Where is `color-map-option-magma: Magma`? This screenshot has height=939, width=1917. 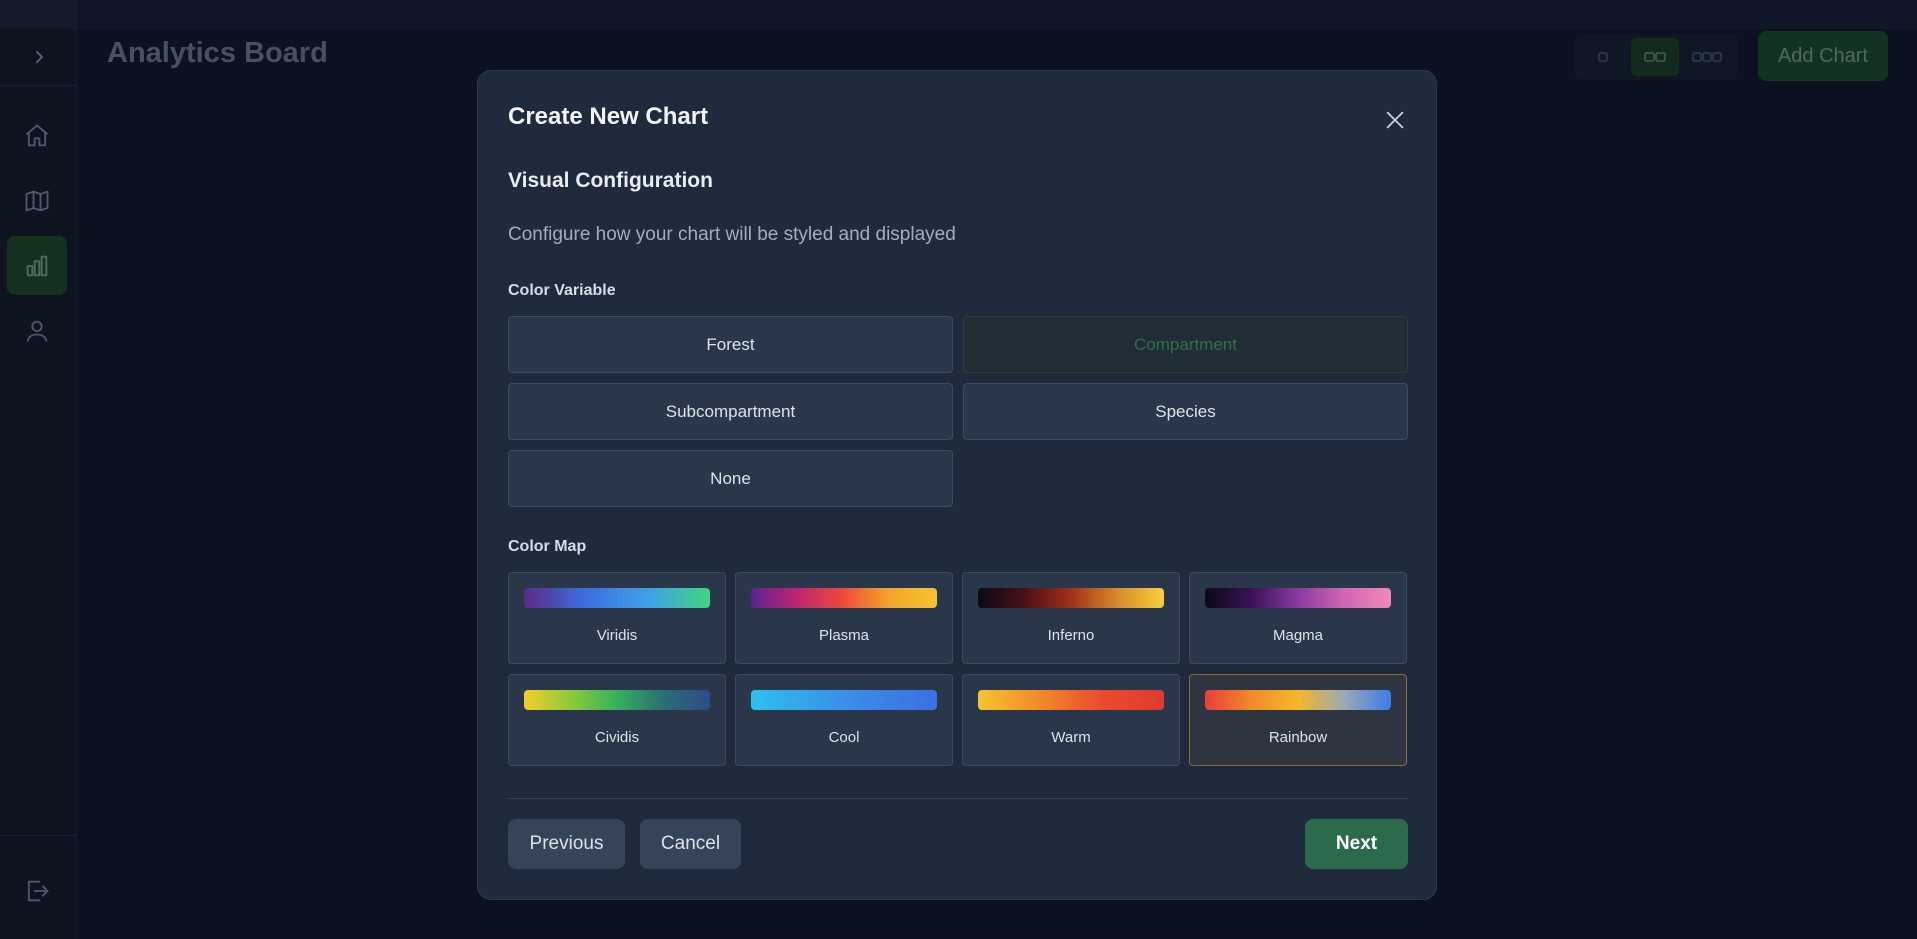 color-map-option-magma: Magma is located at coordinates (1298, 618).